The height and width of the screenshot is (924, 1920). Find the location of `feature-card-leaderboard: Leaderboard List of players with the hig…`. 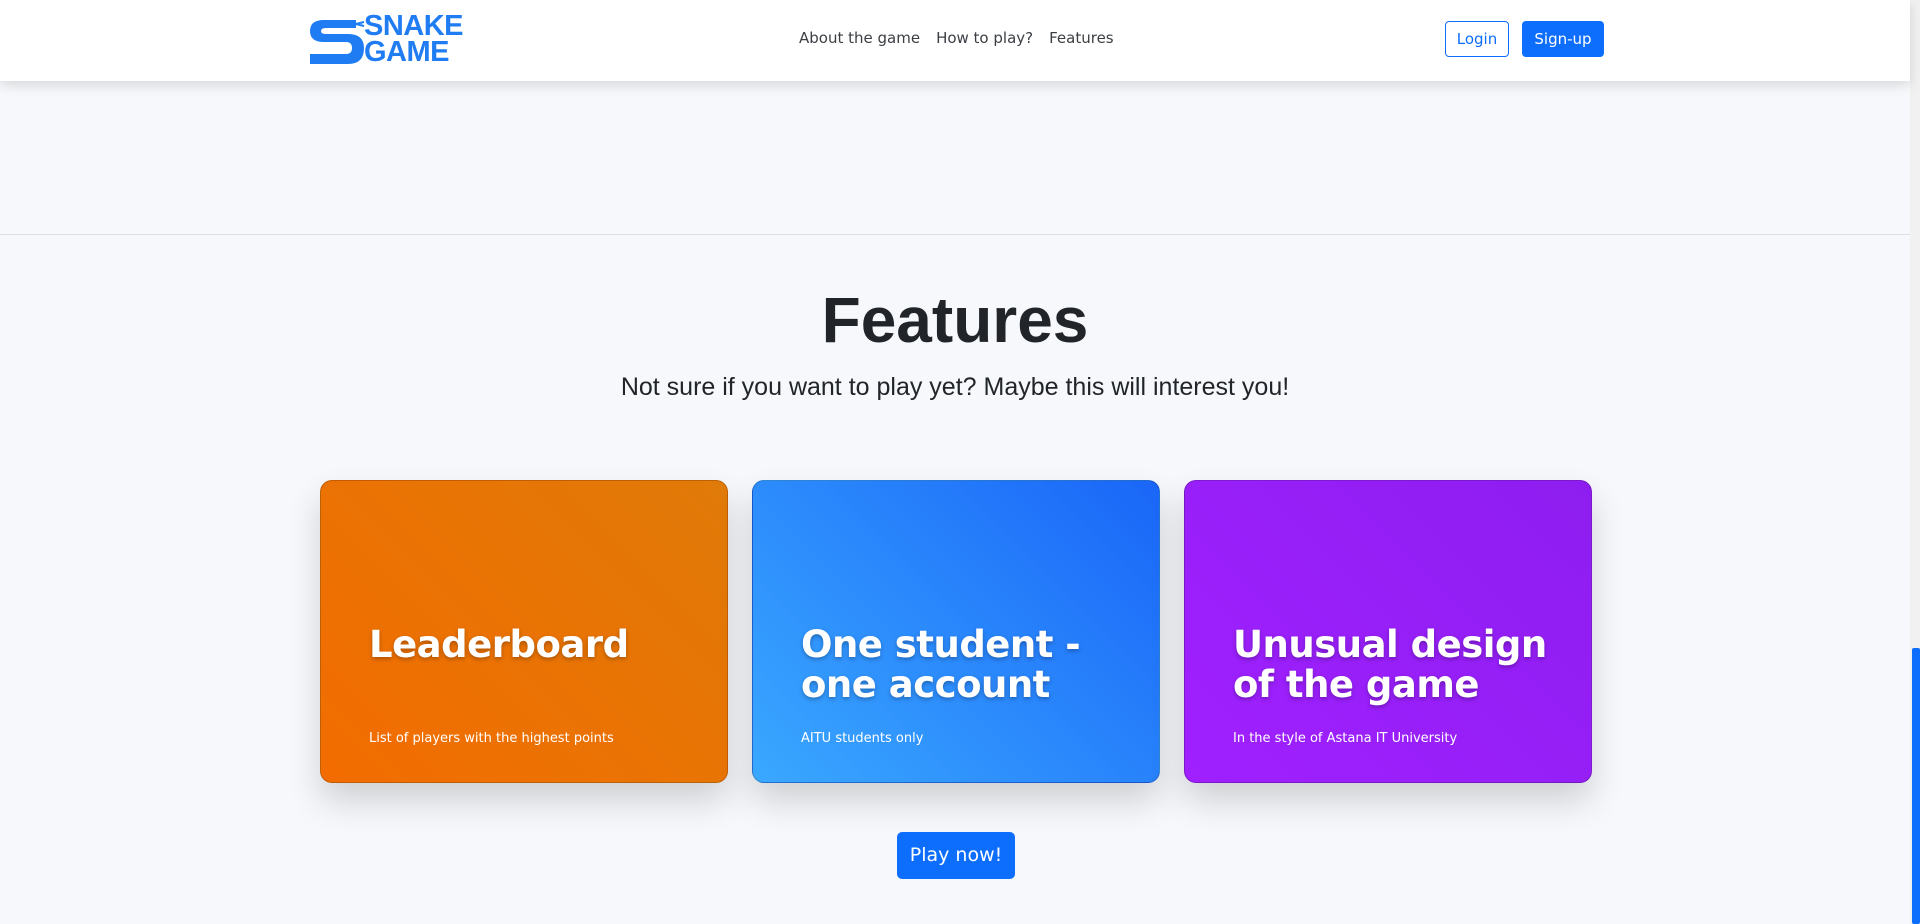

feature-card-leaderboard: Leaderboard List of players with the hig… is located at coordinates (524, 631).